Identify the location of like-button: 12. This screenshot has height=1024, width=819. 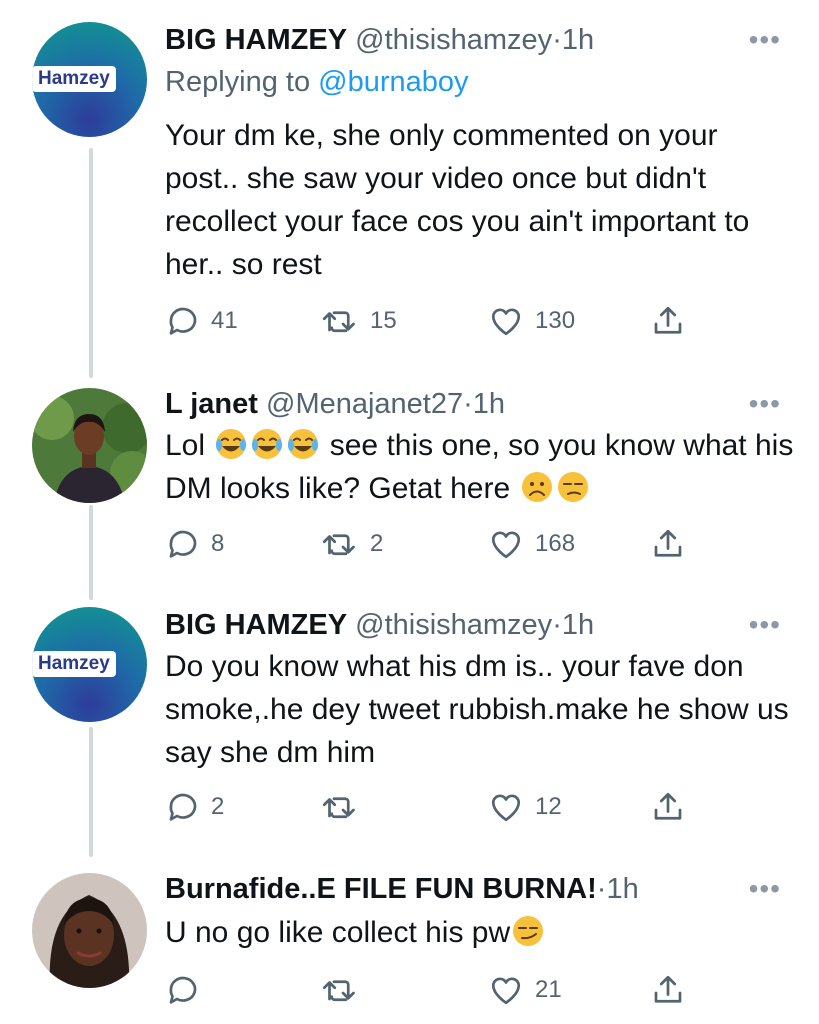
(524, 807).